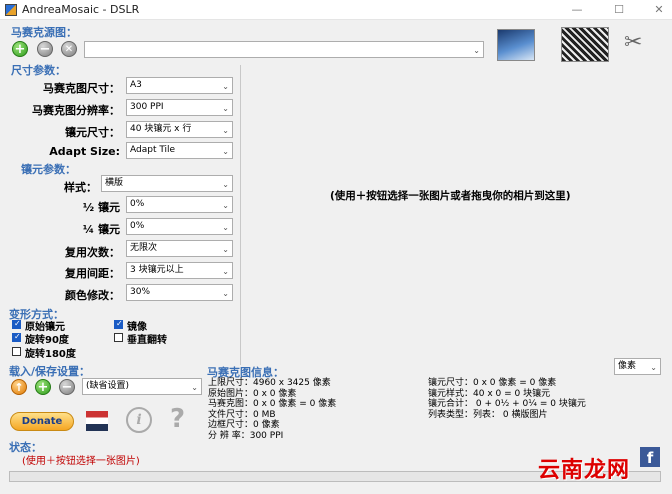 Image resolution: width=672 pixels, height=494 pixels. What do you see at coordinates (47, 340) in the screenshot?
I see `rotate-90-label: 旋转90度` at bounding box center [47, 340].